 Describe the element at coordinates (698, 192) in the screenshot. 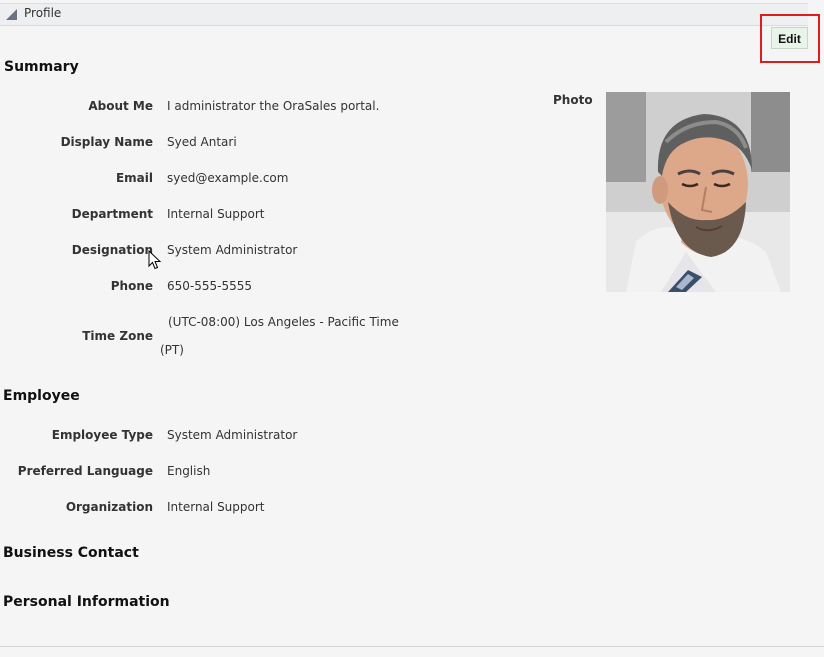

I see `profile-photo` at that location.